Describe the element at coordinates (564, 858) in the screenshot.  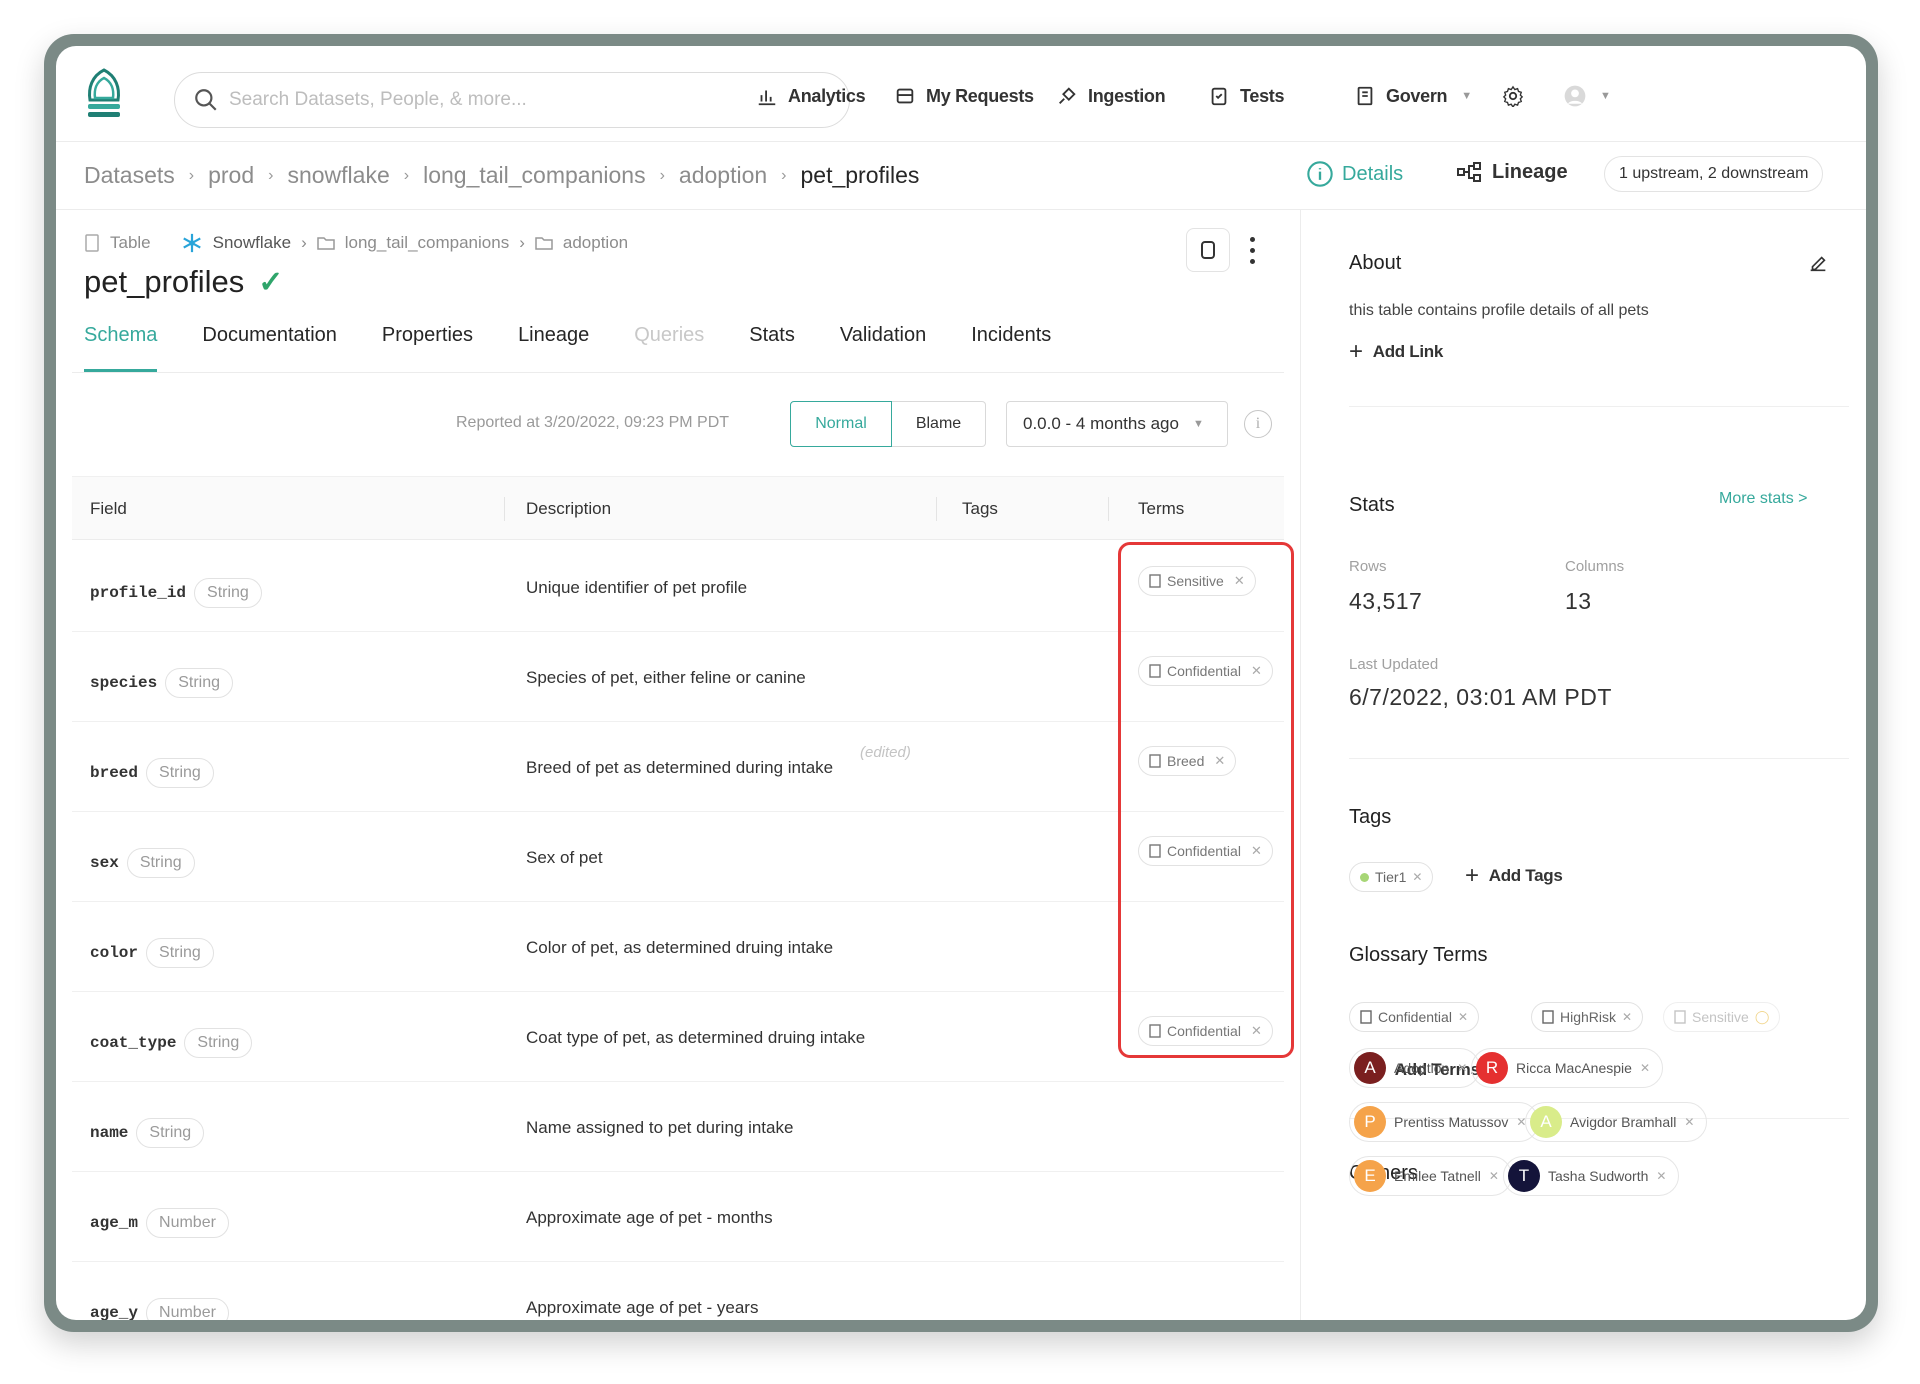
I see `field-description: Sex of pet` at that location.